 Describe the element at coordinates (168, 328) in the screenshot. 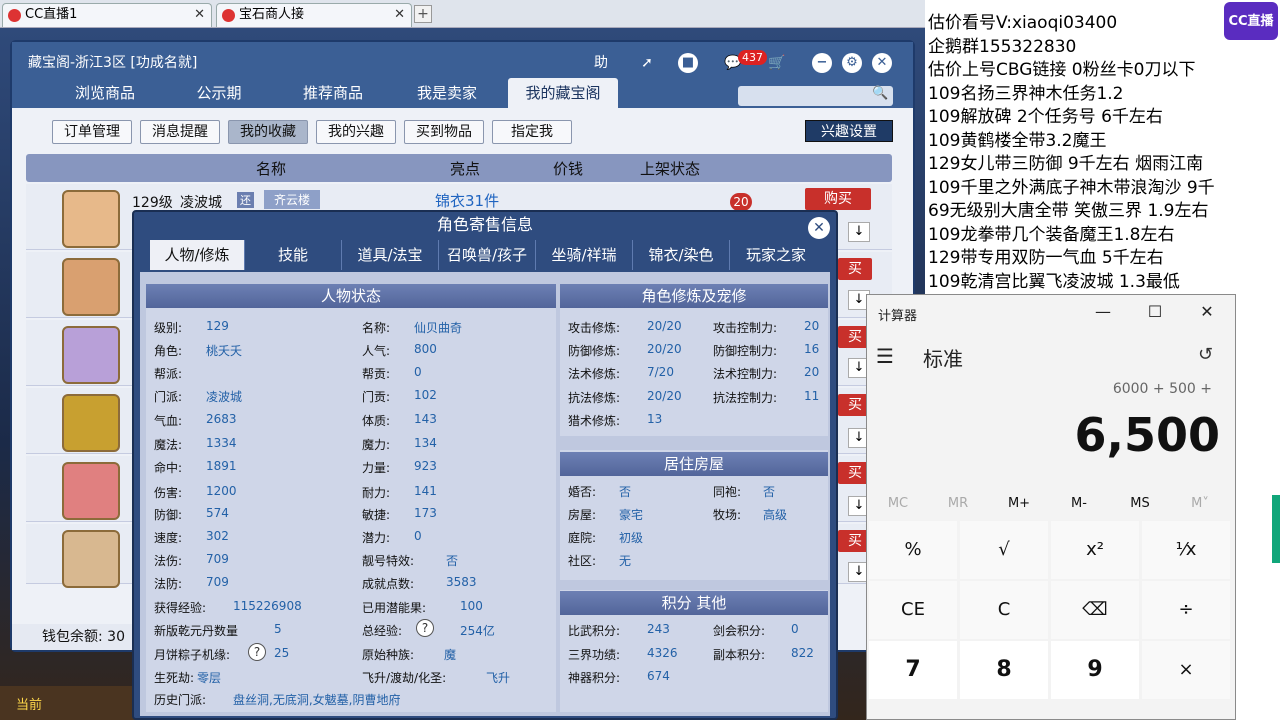

I see `stat-label: 级别:` at that location.